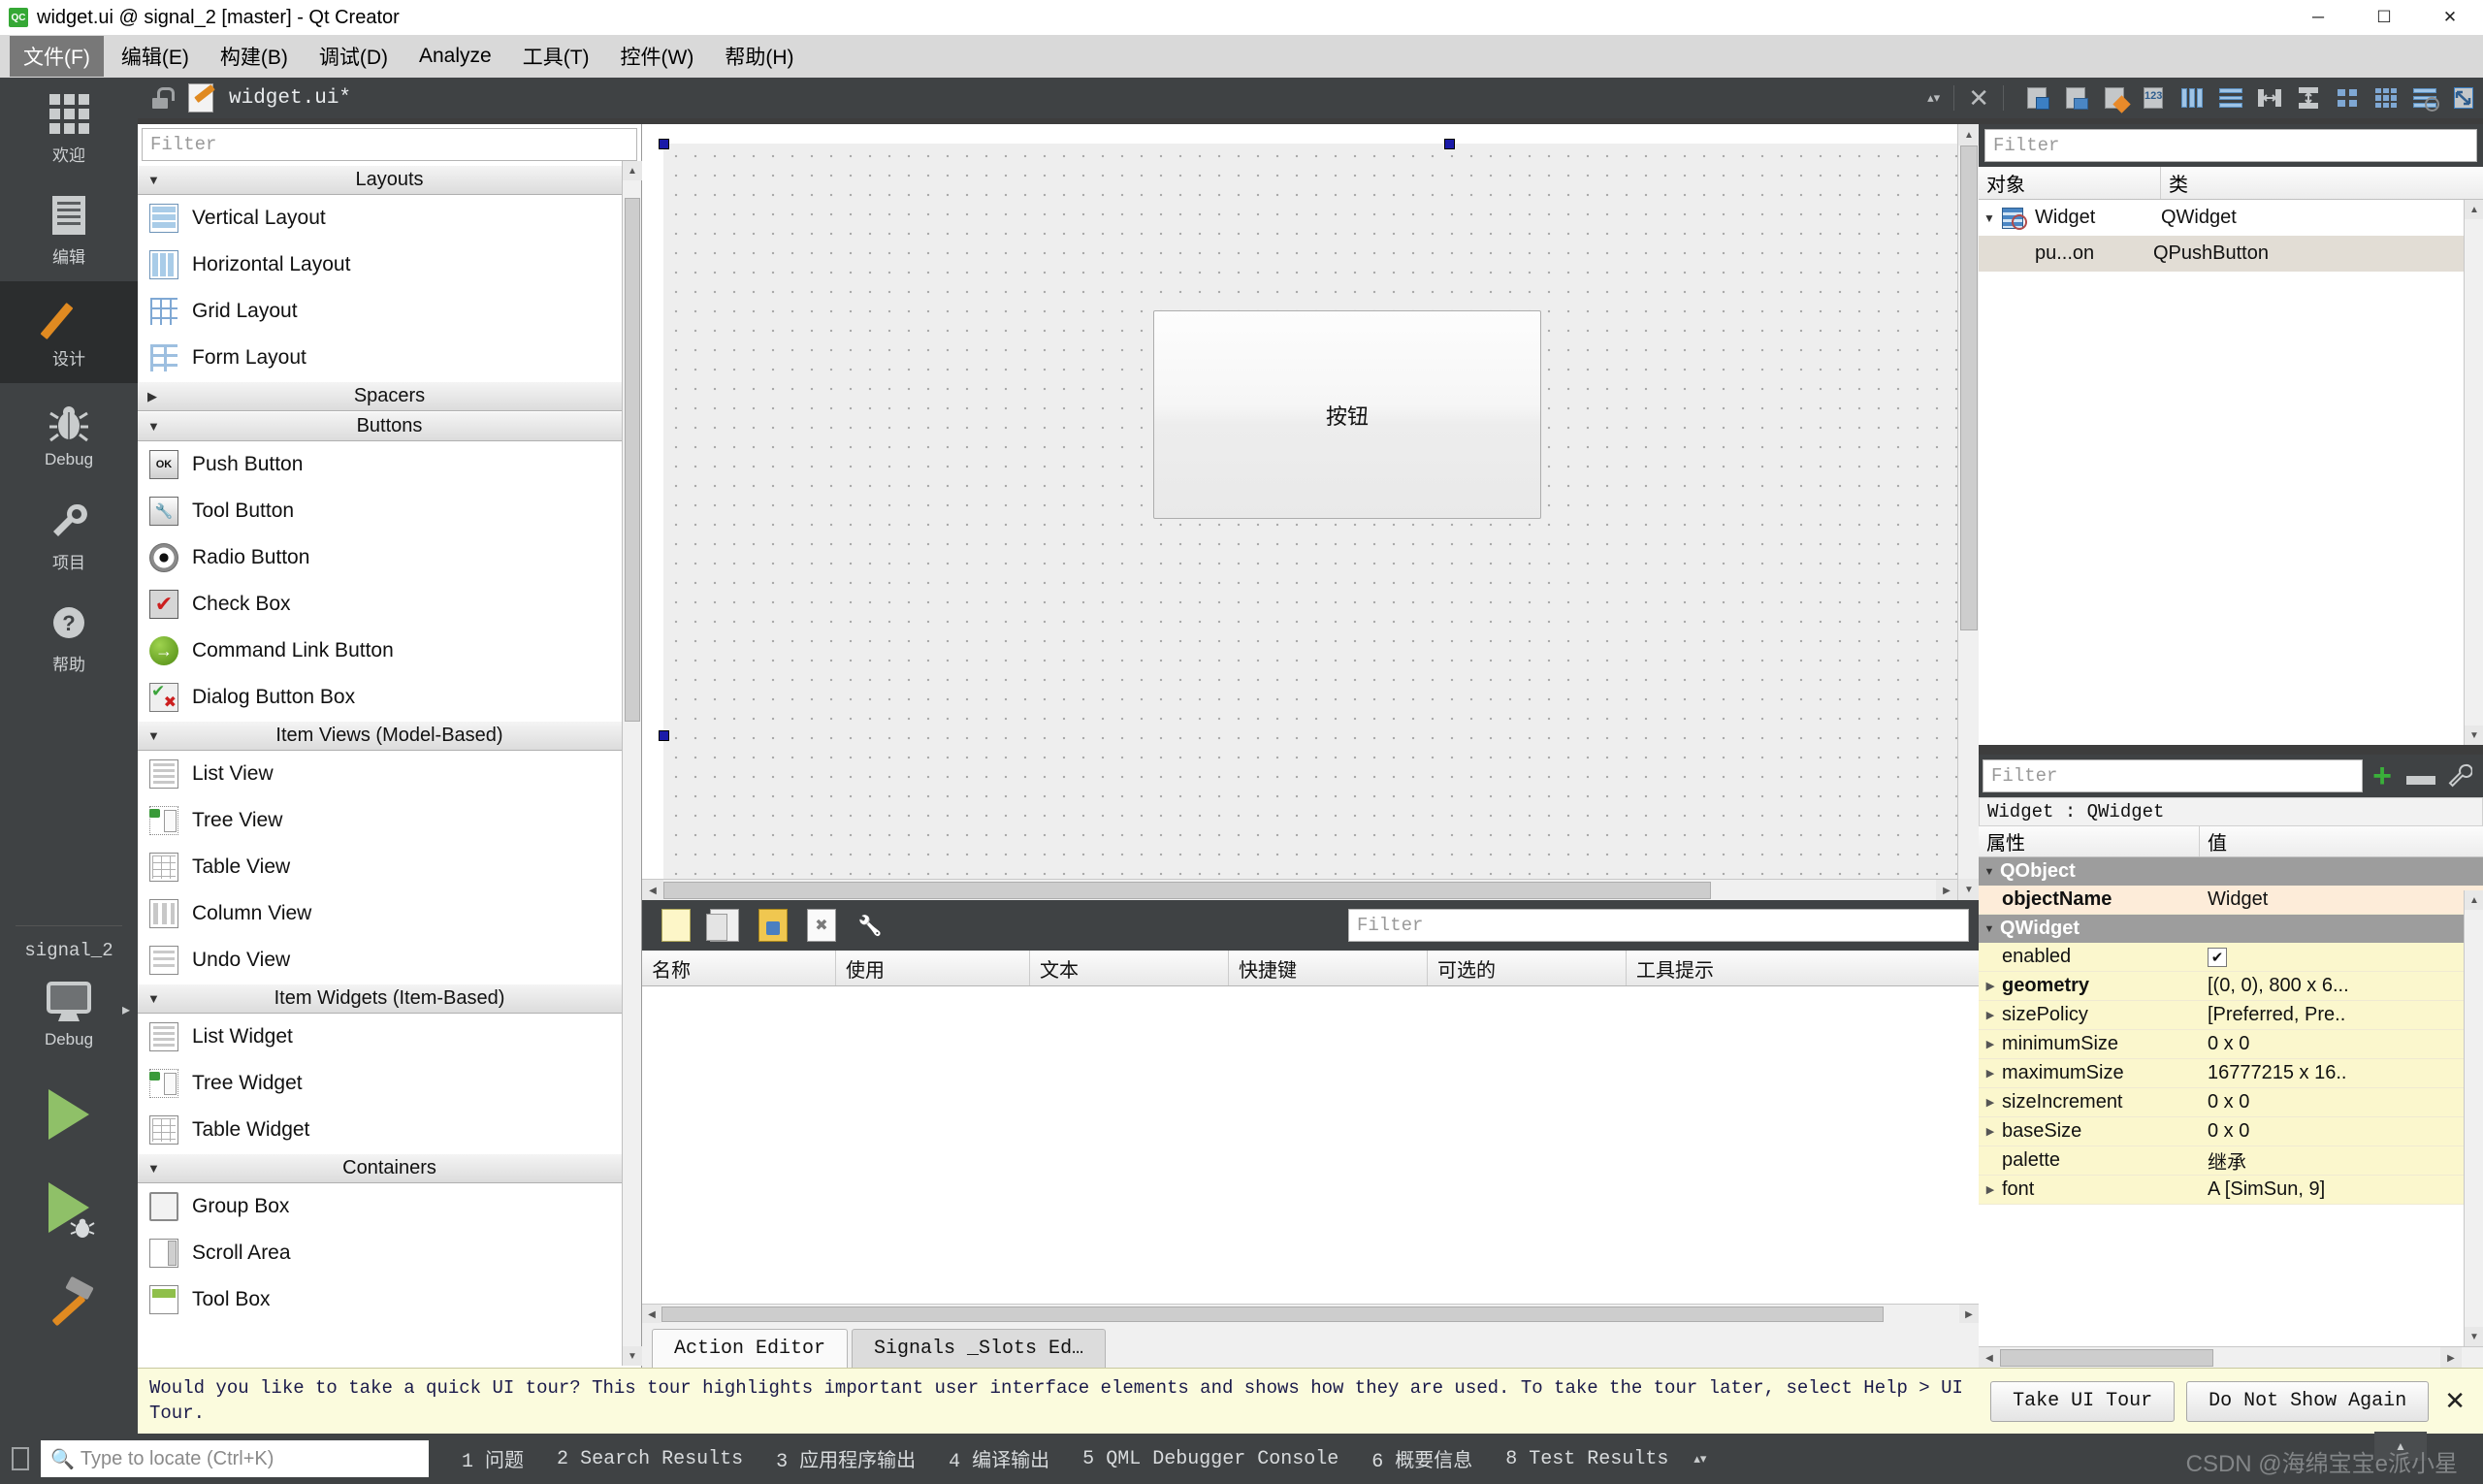 This screenshot has width=2483, height=1484. What do you see at coordinates (2342, 841) in the screenshot?
I see `column-value: 值` at bounding box center [2342, 841].